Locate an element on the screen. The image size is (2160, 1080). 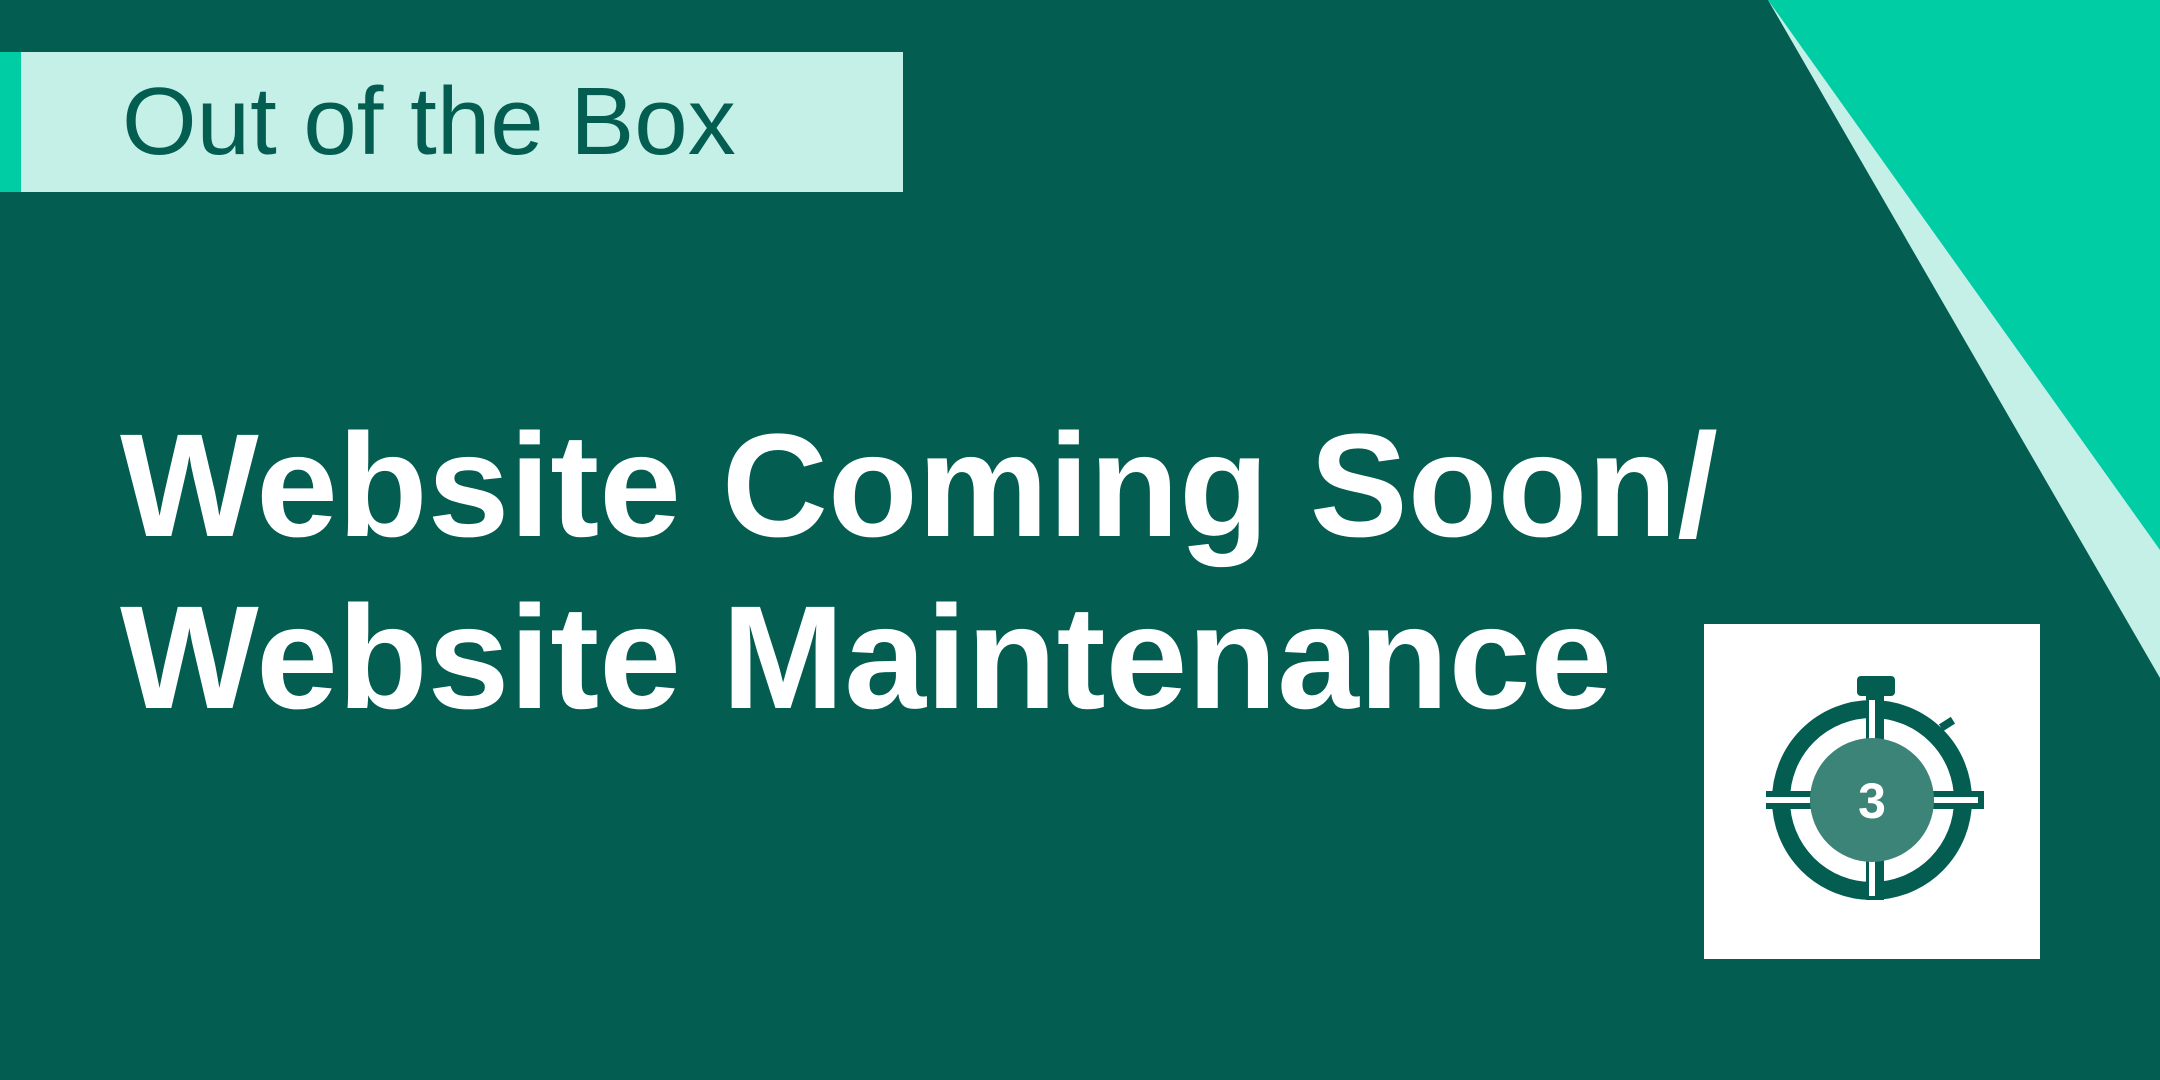
stopwatch-crosshair-icon: 3 is located at coordinates (1875, 788).